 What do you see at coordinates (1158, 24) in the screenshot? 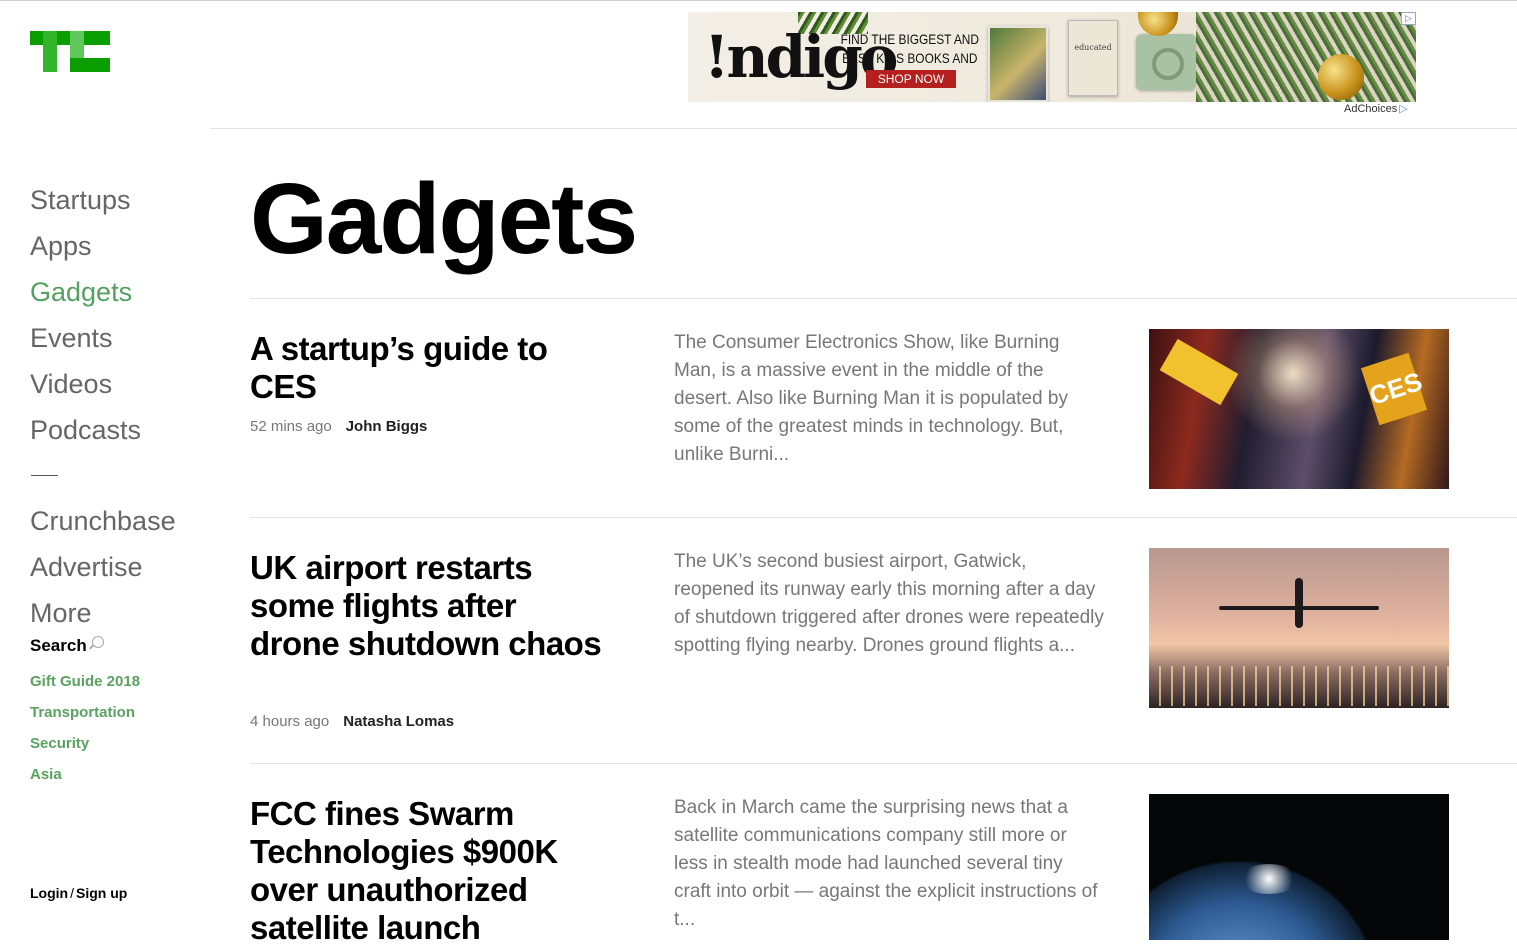
I see `ad-ornament-small` at bounding box center [1158, 24].